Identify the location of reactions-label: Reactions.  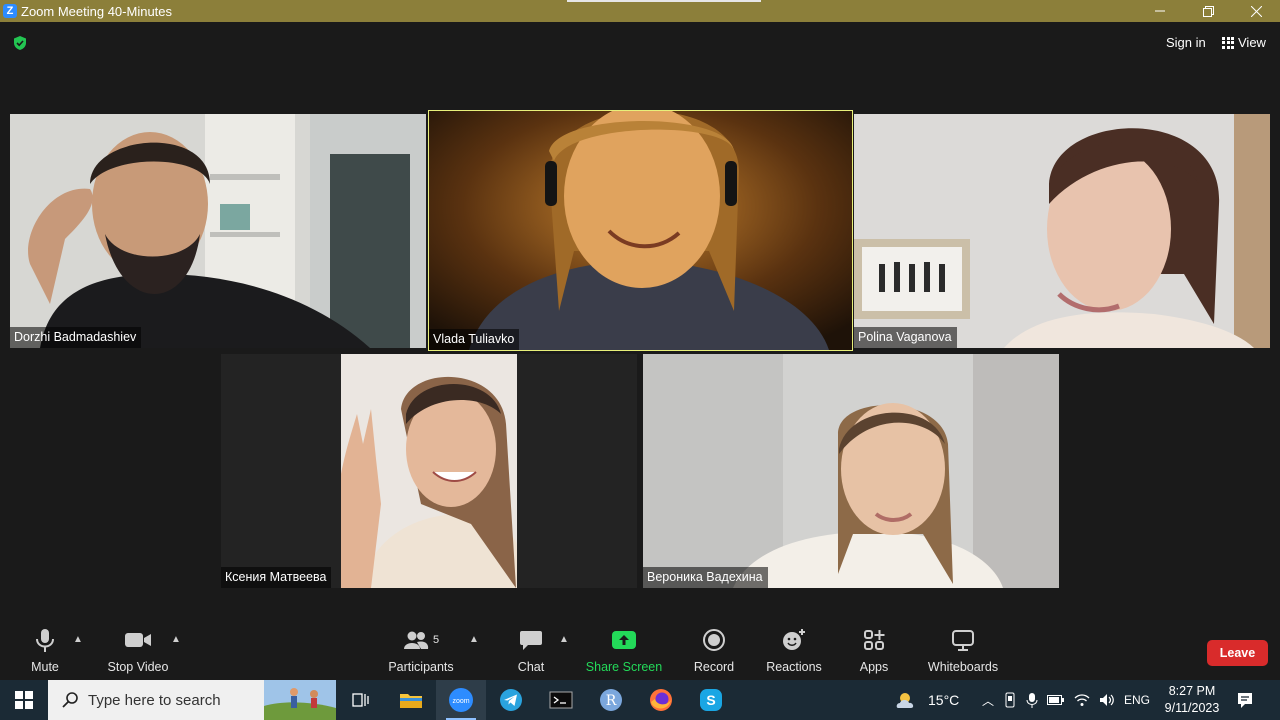
(794, 667).